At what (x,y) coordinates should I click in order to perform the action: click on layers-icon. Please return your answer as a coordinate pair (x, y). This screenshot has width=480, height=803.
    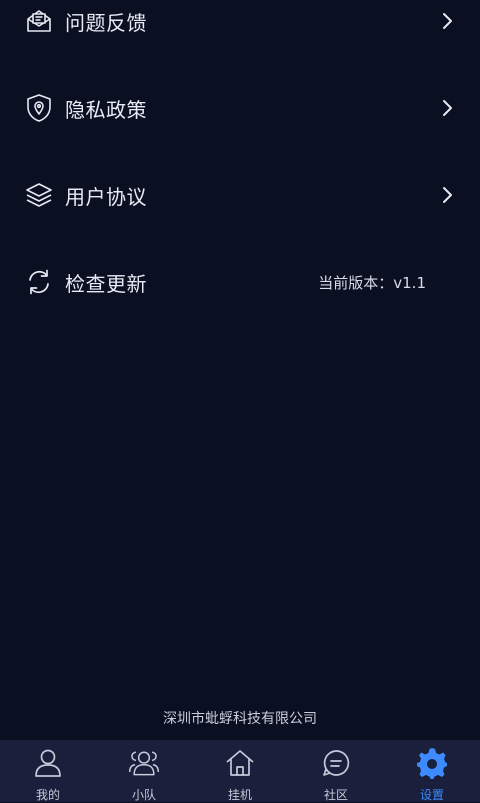
    Looking at the image, I should click on (39, 195).